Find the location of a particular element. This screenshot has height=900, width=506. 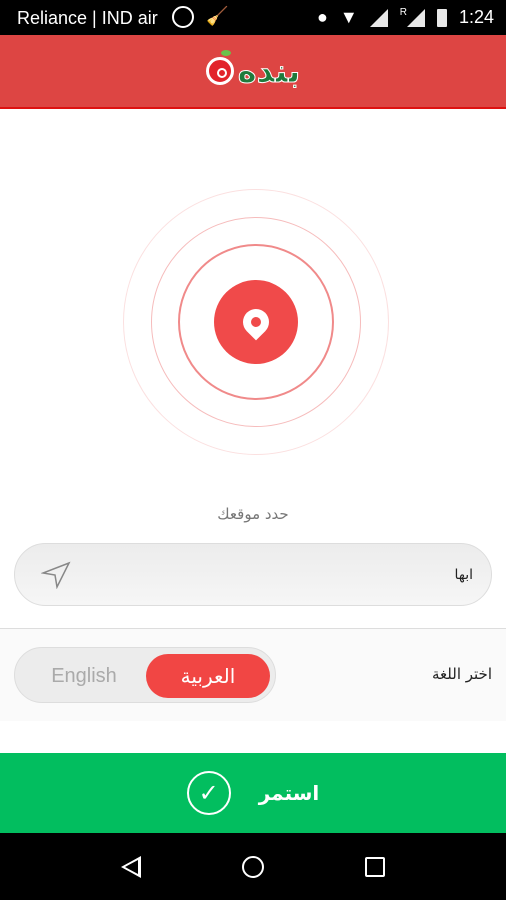

apple-icon is located at coordinates (219, 67).